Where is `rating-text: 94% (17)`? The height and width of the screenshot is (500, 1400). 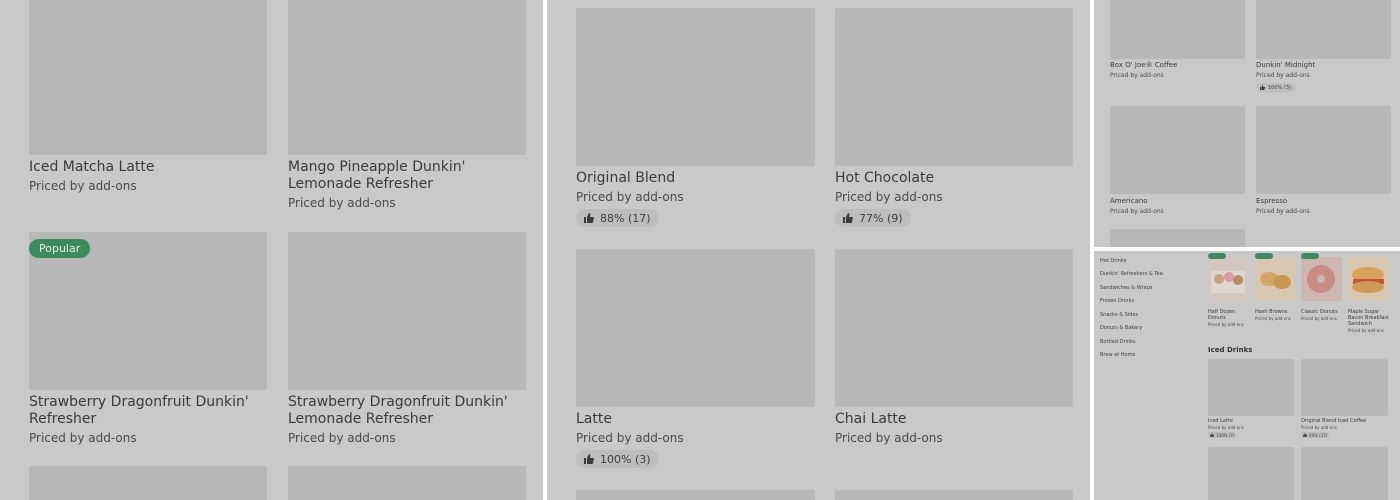 rating-text: 94% (17) is located at coordinates (1318, 435).